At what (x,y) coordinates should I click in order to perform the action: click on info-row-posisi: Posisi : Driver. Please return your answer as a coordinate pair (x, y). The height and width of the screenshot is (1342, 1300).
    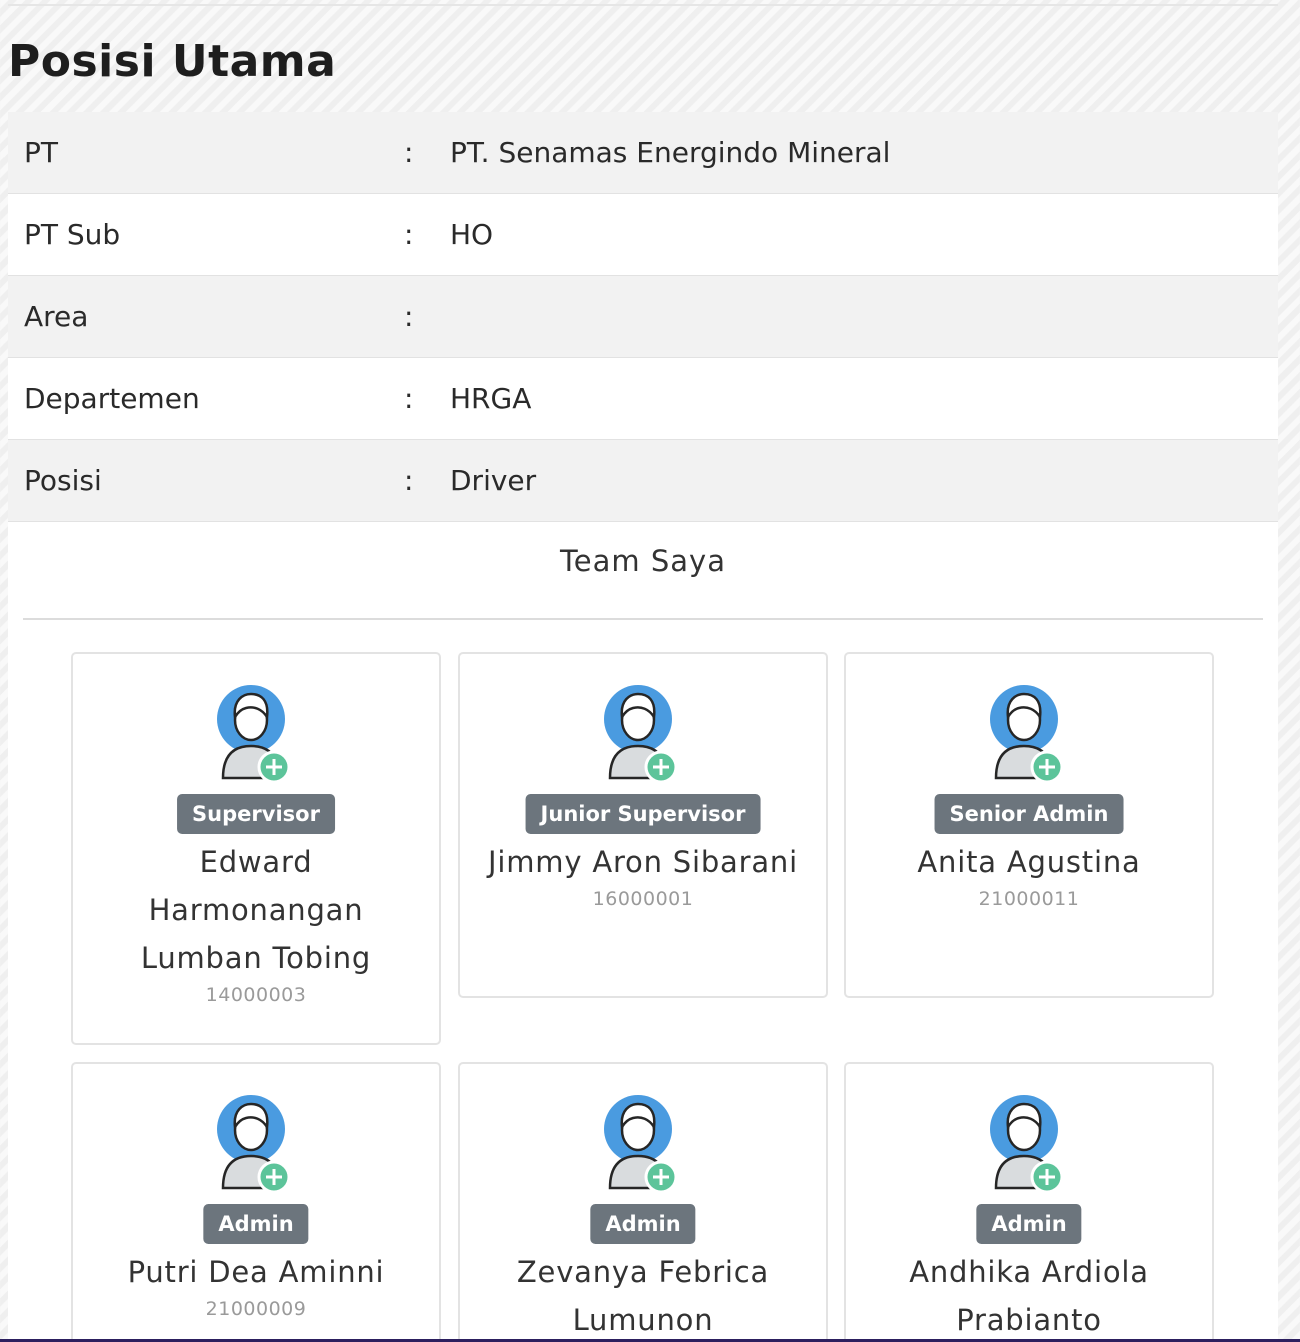
    Looking at the image, I should click on (643, 481).